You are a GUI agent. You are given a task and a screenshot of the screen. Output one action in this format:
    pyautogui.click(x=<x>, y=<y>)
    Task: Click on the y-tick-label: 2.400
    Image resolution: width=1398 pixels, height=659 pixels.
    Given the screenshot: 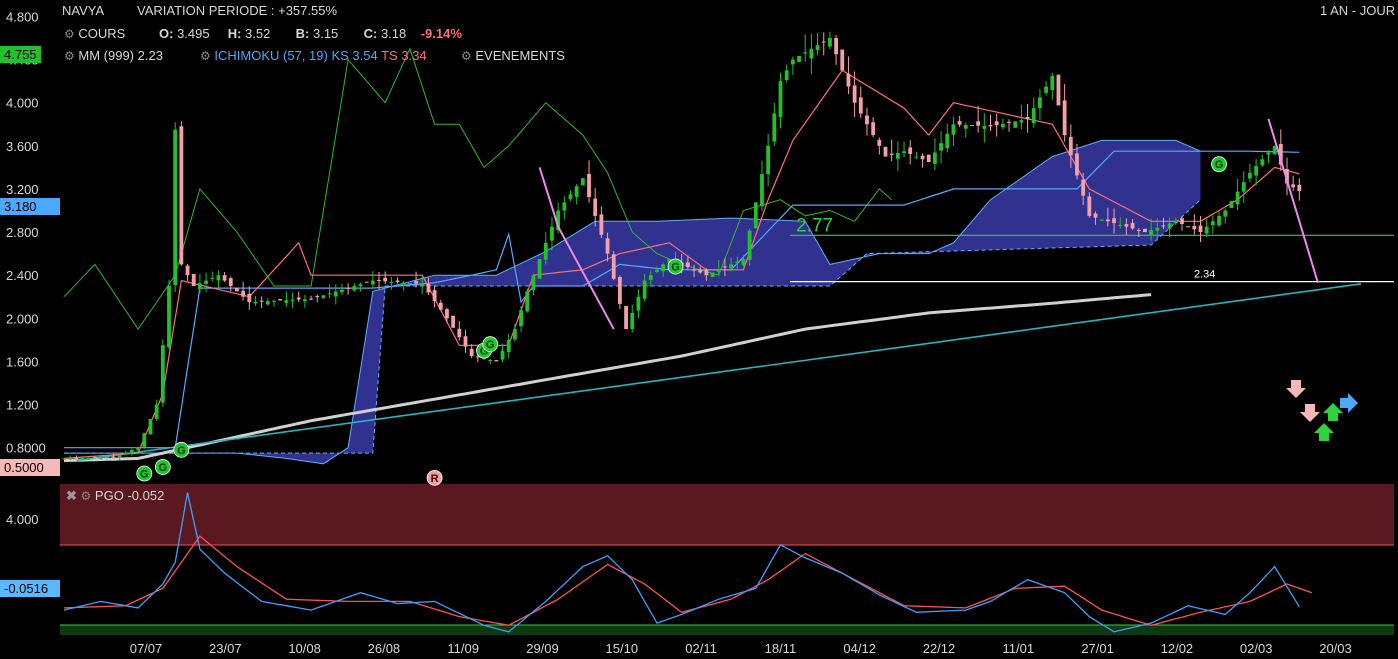 What is the action you would take?
    pyautogui.click(x=22, y=275)
    